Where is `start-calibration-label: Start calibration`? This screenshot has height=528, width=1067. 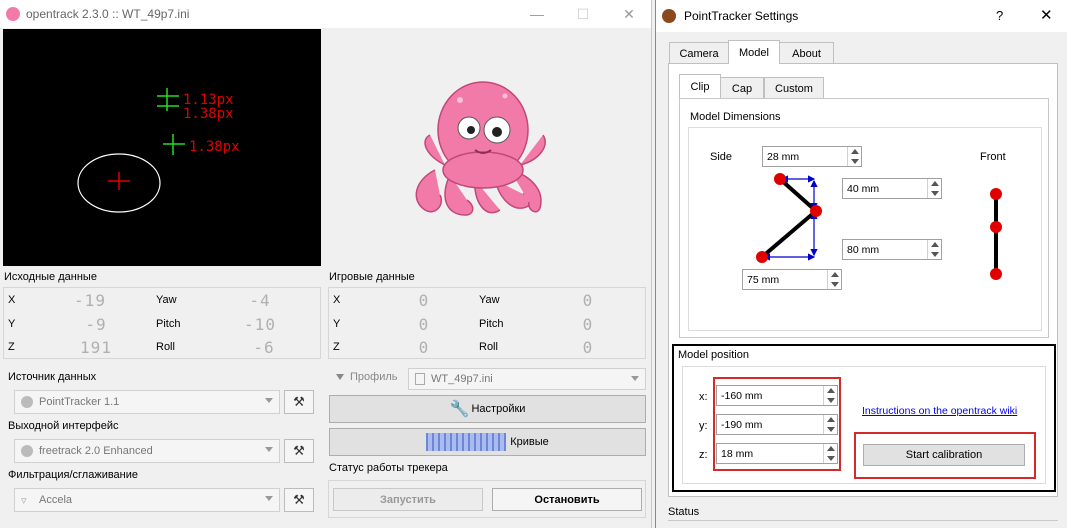
start-calibration-label: Start calibration is located at coordinates (944, 455).